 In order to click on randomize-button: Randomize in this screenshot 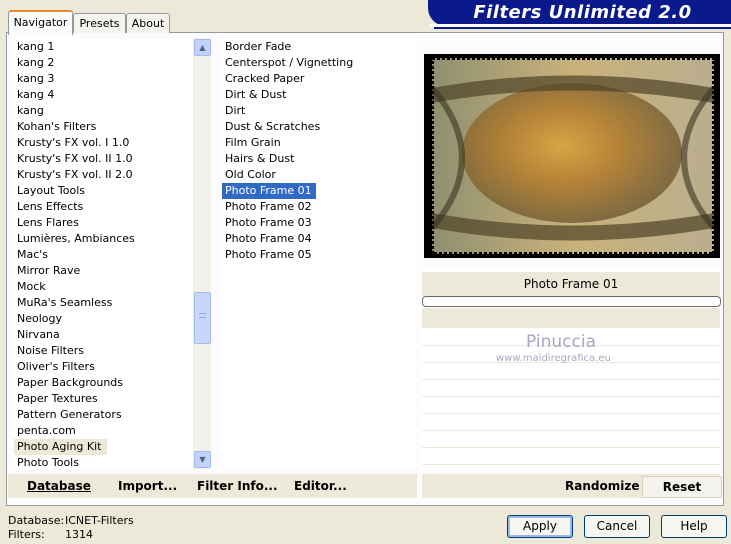, I will do `click(602, 486)`.